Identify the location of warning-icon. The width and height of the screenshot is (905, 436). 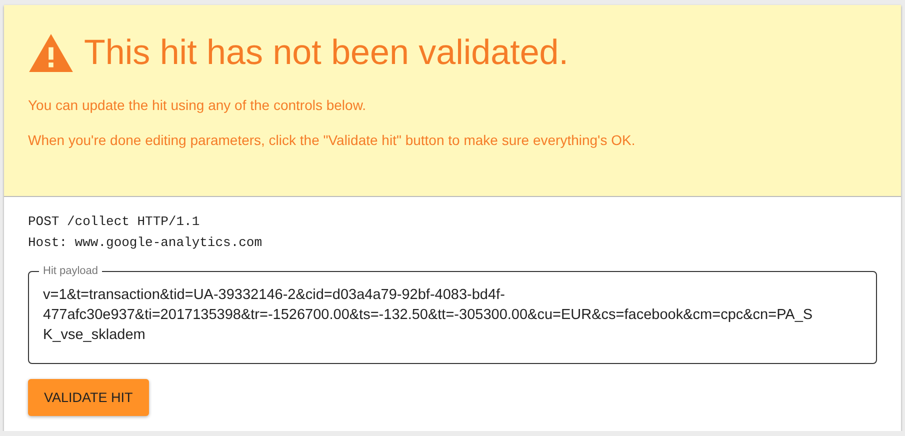
(51, 53).